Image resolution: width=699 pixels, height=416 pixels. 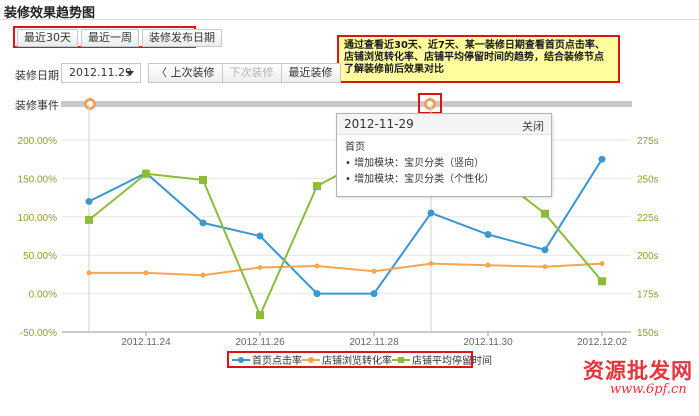 I want to click on event-popup-header: 2012-11-29 关闭, so click(x=444, y=124).